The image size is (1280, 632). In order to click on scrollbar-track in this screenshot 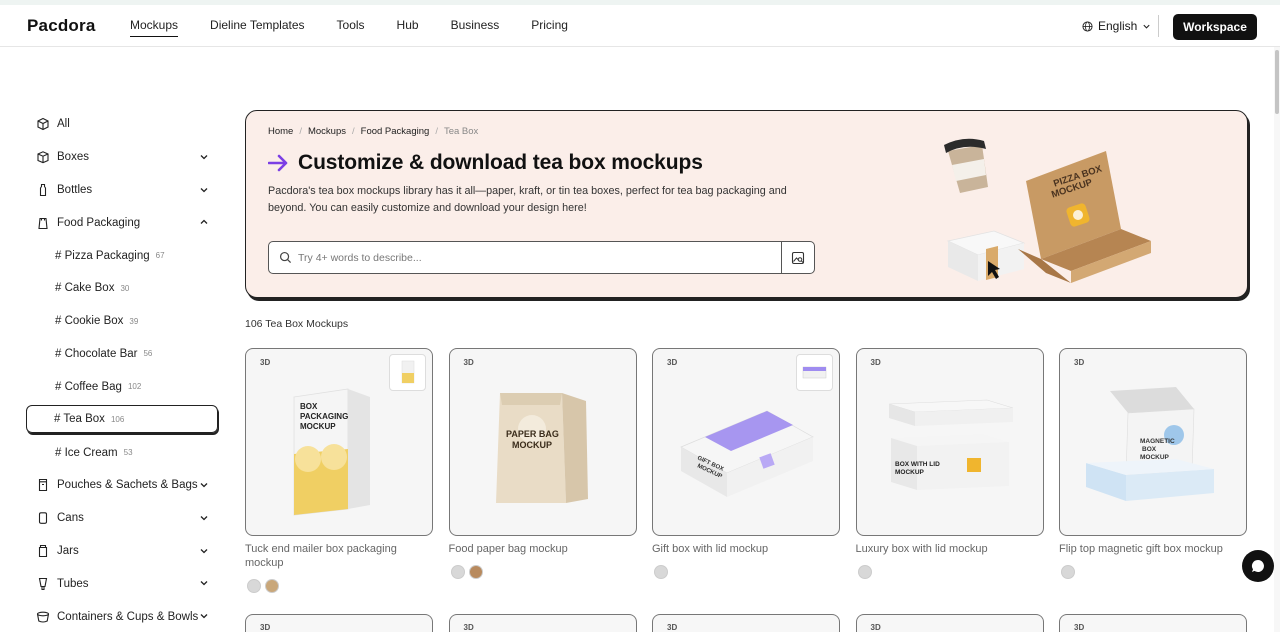, I will do `click(1277, 339)`.